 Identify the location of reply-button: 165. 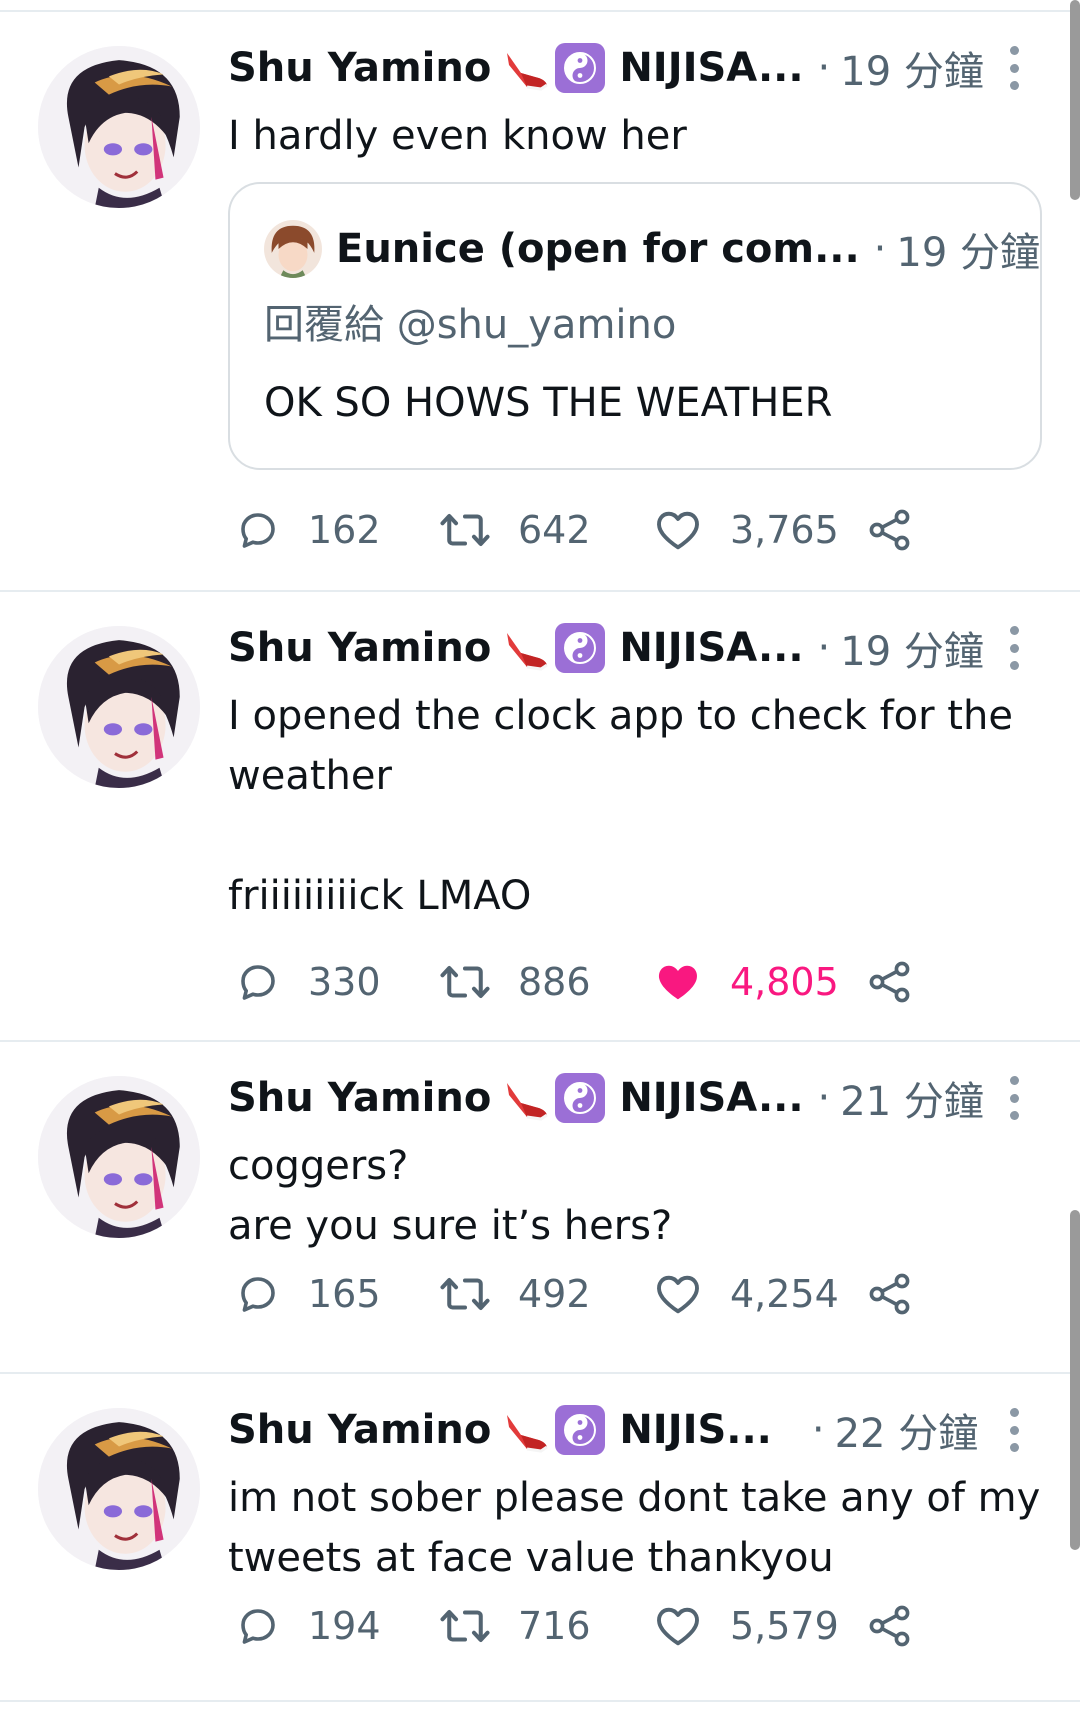
(307, 1294).